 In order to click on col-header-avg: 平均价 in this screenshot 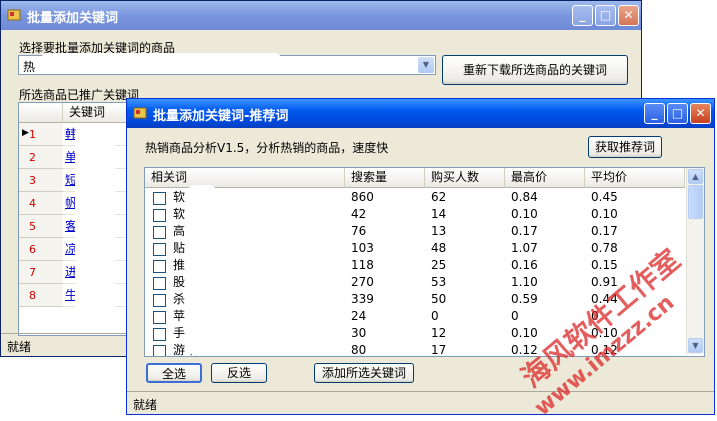, I will do `click(635, 178)`.